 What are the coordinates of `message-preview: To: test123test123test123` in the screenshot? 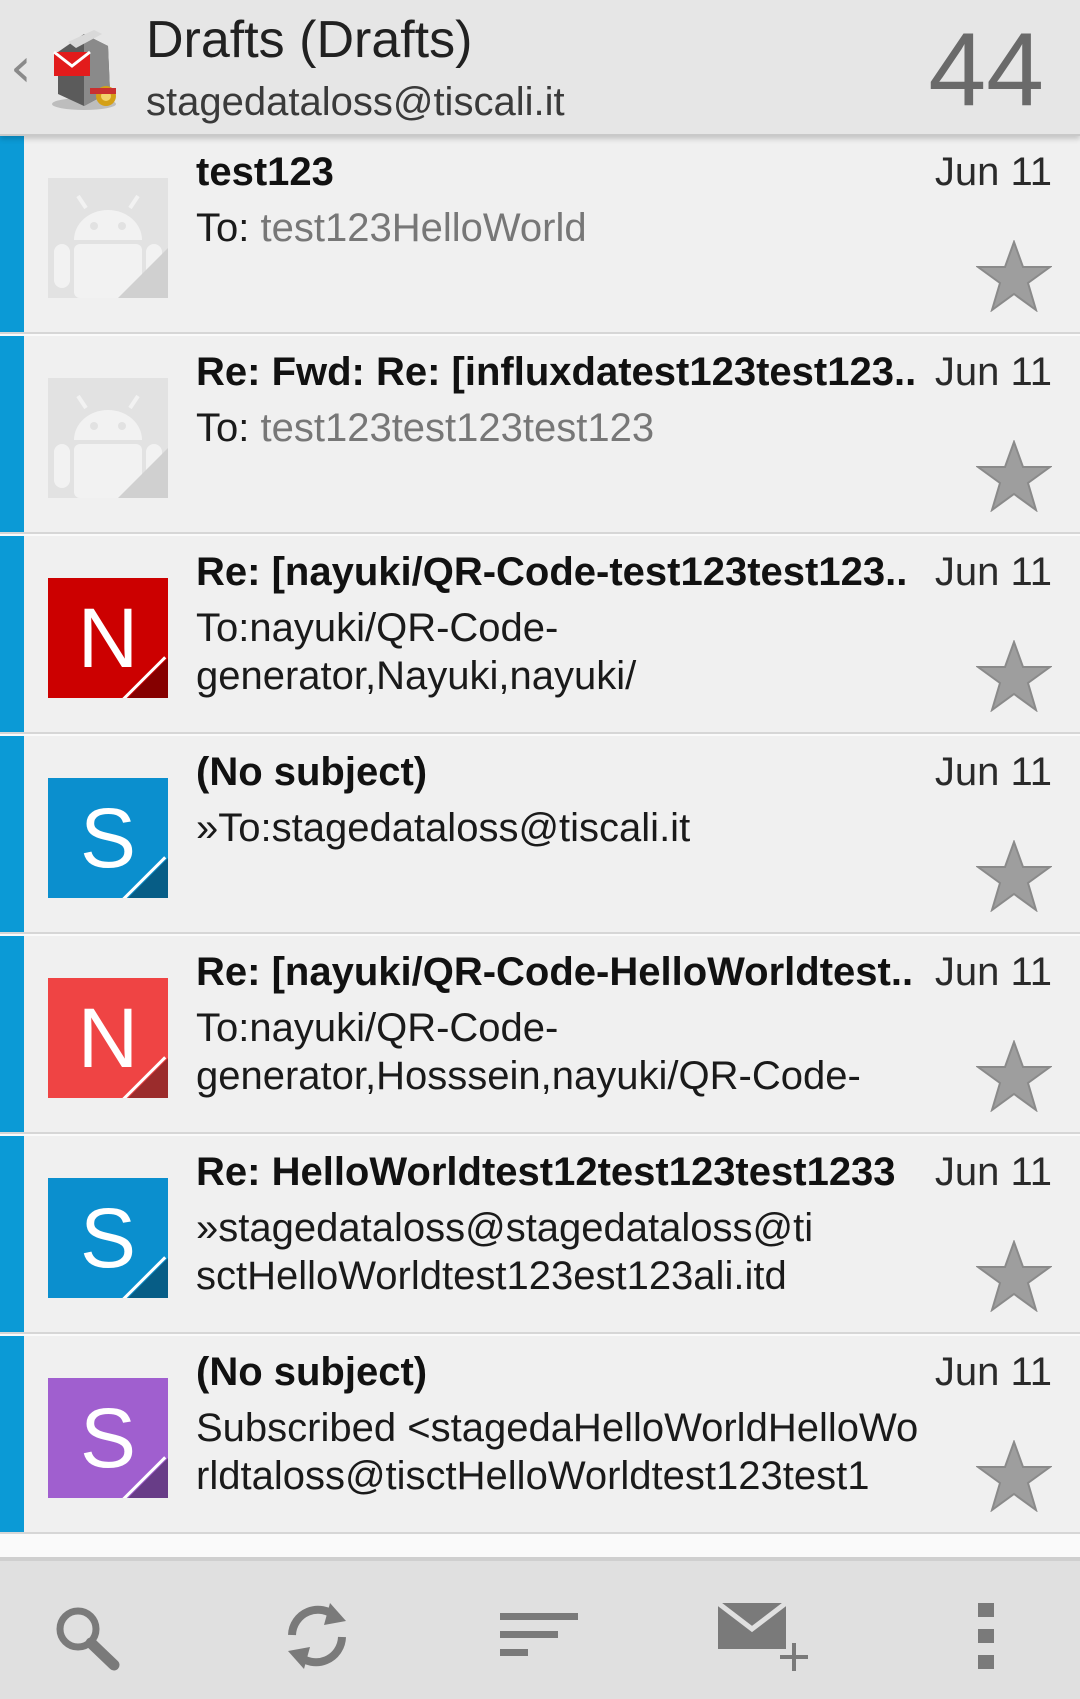 It's located at (576, 428).